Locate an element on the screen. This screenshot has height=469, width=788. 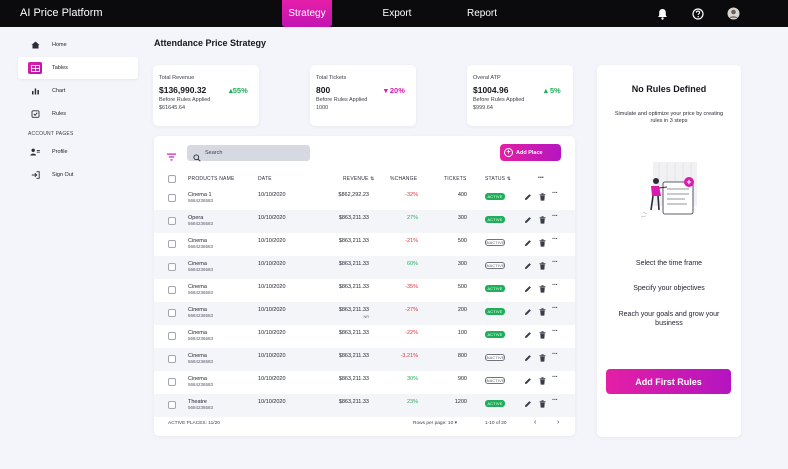
sidebar-item-sign-out: Sign Out is located at coordinates (78, 175).